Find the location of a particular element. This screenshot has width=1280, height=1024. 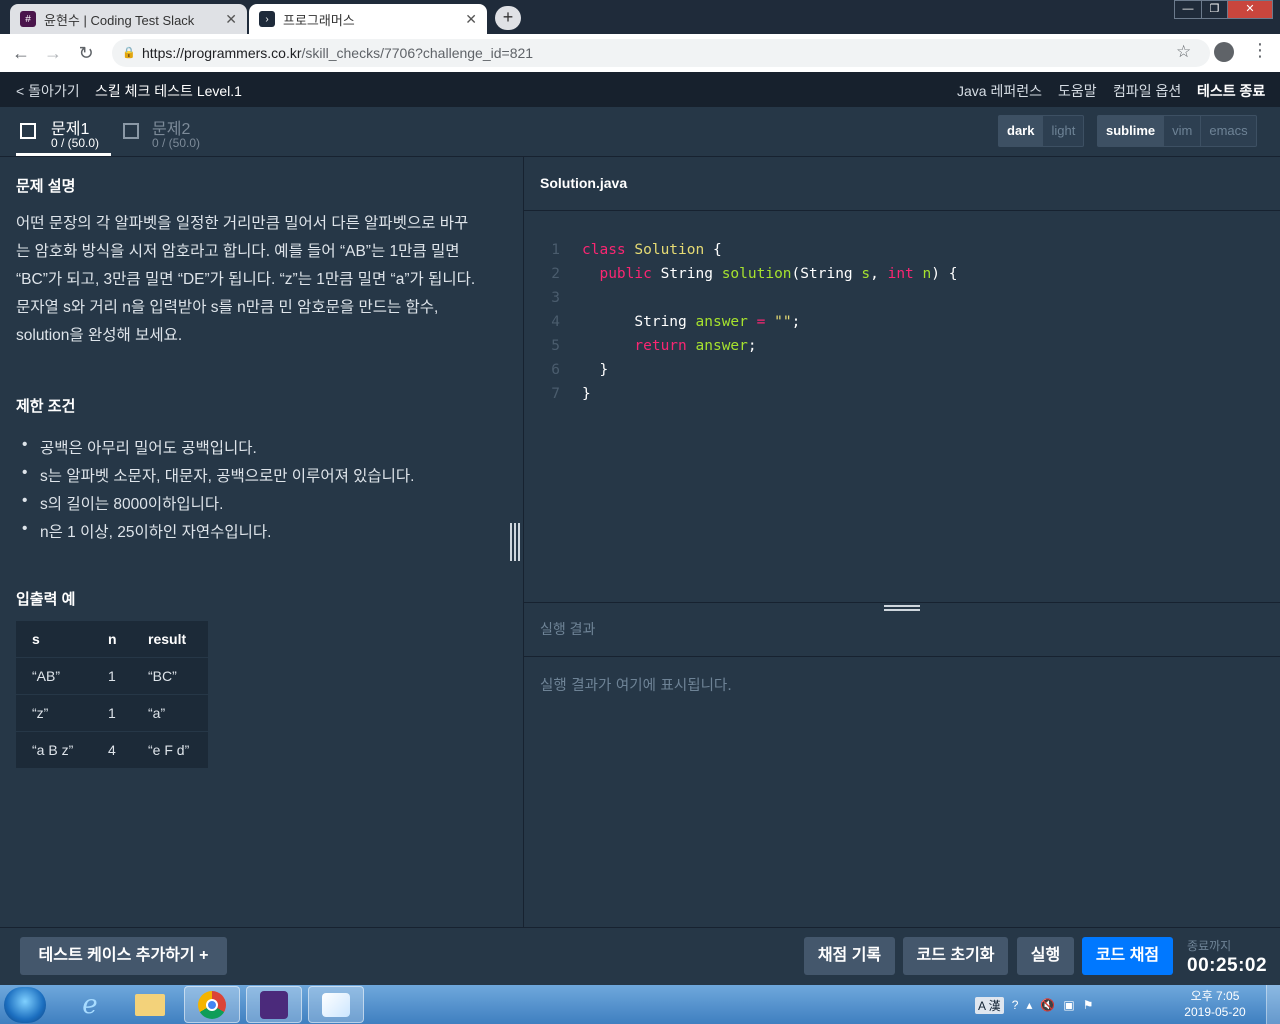

column-header: s is located at coordinates (54, 639).